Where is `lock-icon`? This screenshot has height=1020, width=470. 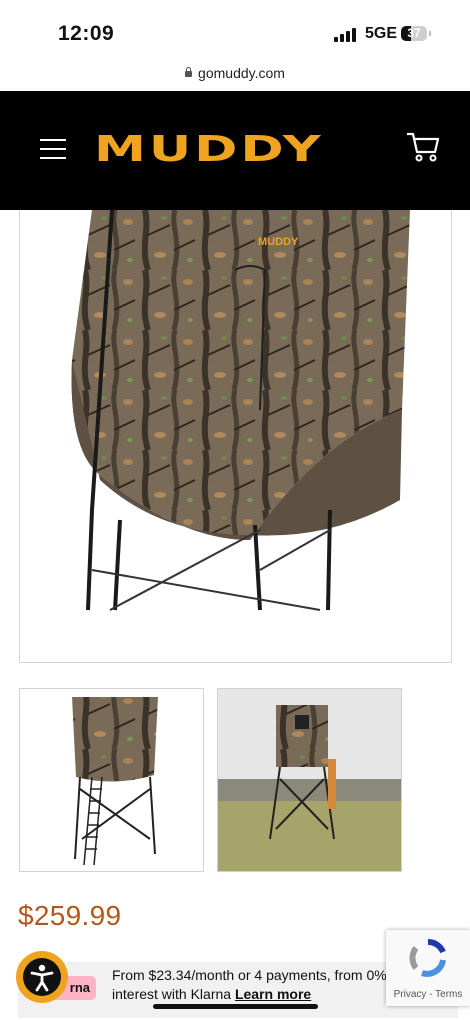
lock-icon is located at coordinates (189, 72).